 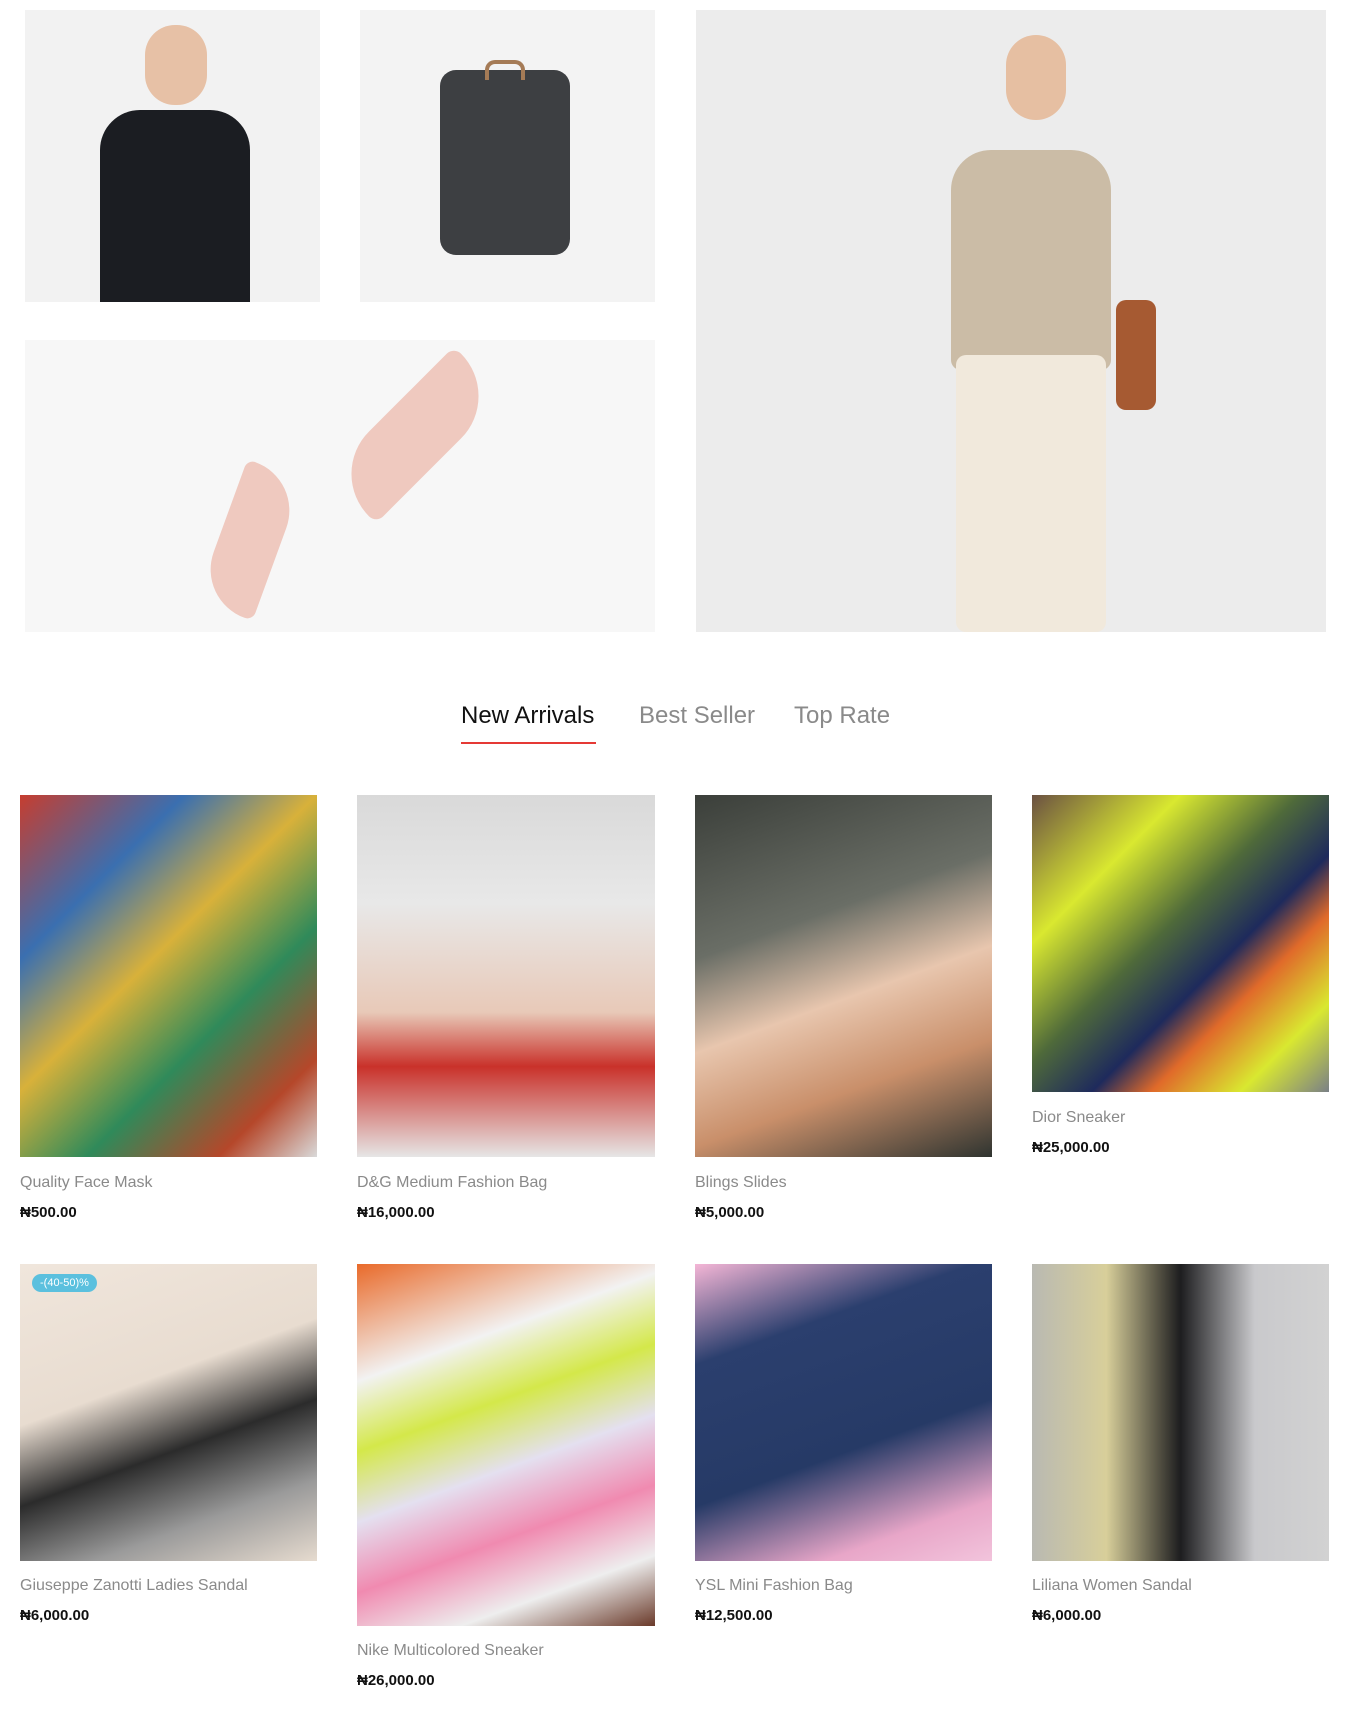 What do you see at coordinates (528, 743) in the screenshot?
I see `active-tab-underline` at bounding box center [528, 743].